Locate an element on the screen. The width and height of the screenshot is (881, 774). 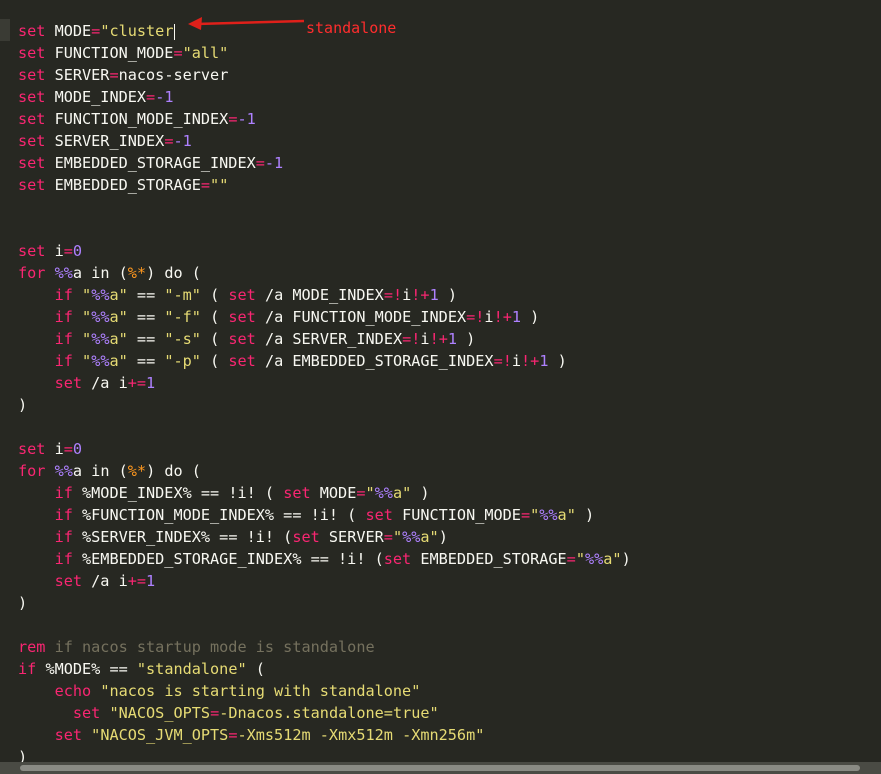
code-token: "" is located at coordinates (219, 185).